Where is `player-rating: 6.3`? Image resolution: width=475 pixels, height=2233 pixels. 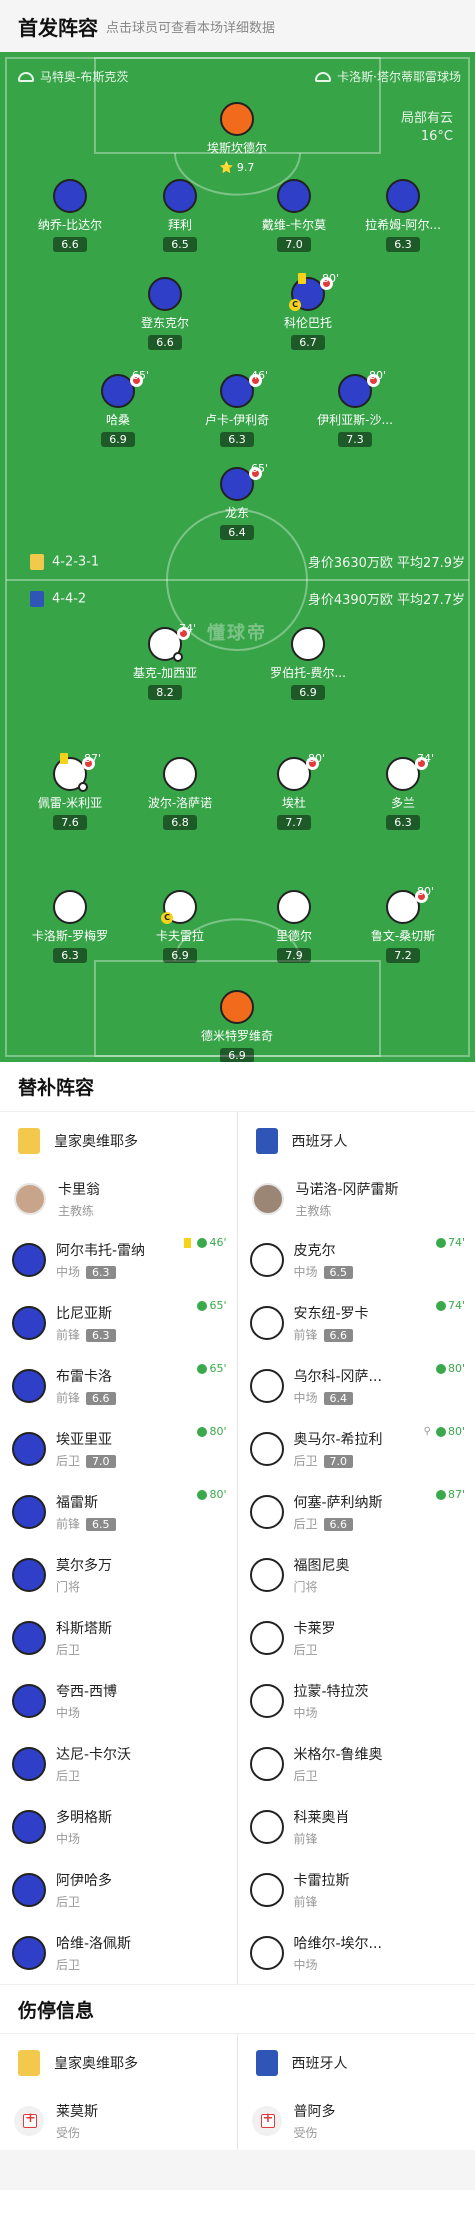 player-rating: 6.3 is located at coordinates (403, 244).